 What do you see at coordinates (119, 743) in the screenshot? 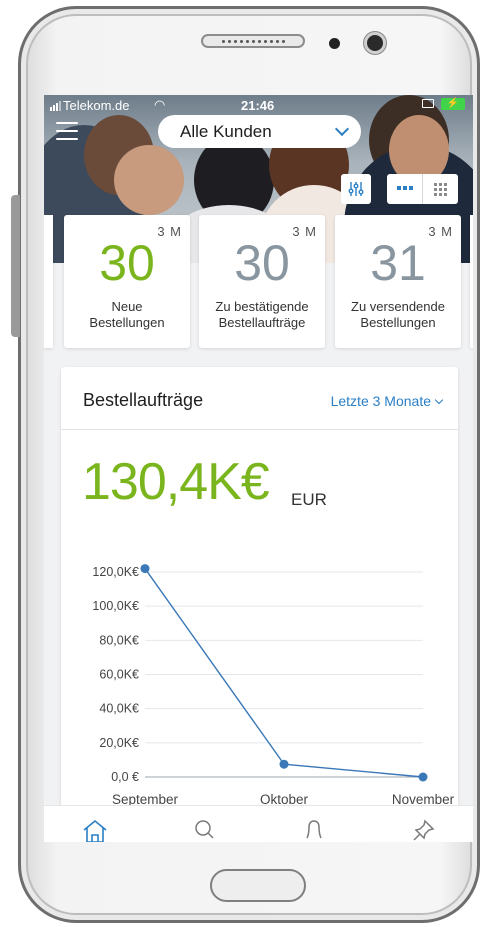
I see `y-tick-label: 20,0K€` at bounding box center [119, 743].